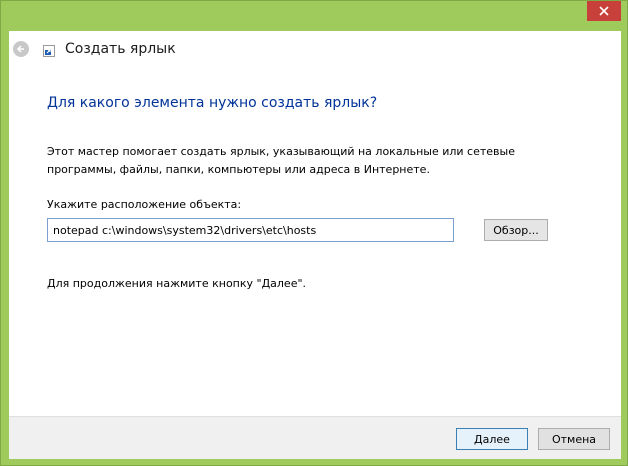 The image size is (628, 466). Describe the element at coordinates (492, 439) in the screenshot. I see `next-button: Далее` at that location.